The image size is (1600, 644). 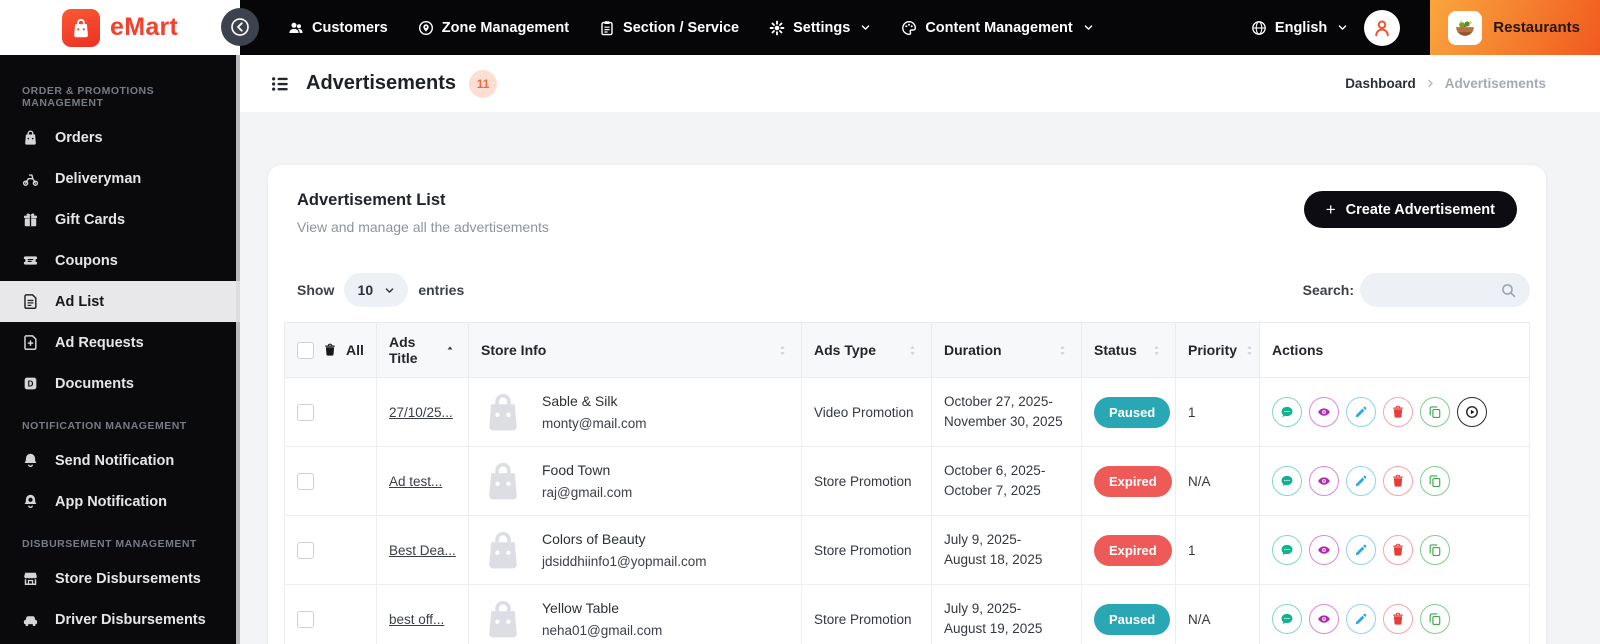 What do you see at coordinates (120, 27) in the screenshot?
I see `brand-logo: eMart` at bounding box center [120, 27].